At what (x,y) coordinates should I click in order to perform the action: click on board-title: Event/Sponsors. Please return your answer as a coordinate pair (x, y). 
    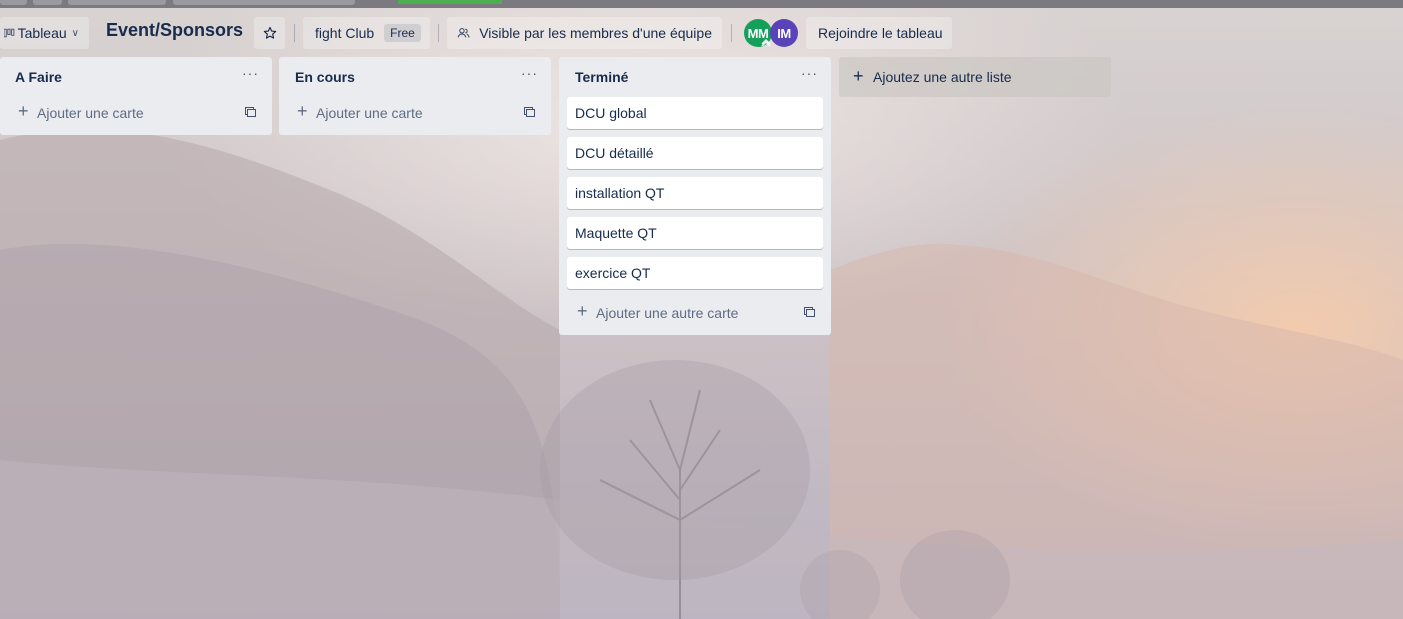
    Looking at the image, I should click on (174, 30).